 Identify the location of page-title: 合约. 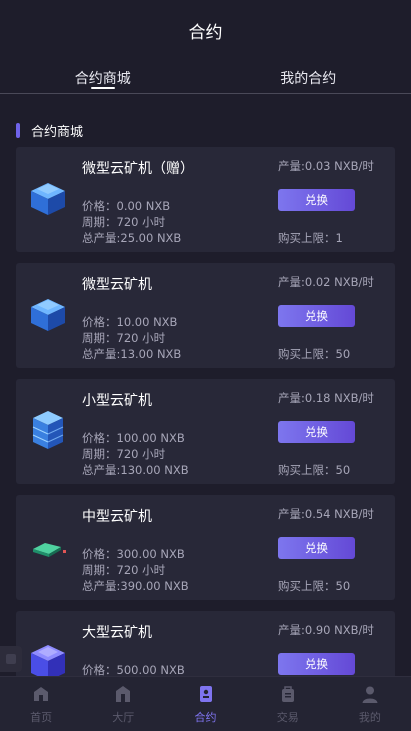
(205, 32).